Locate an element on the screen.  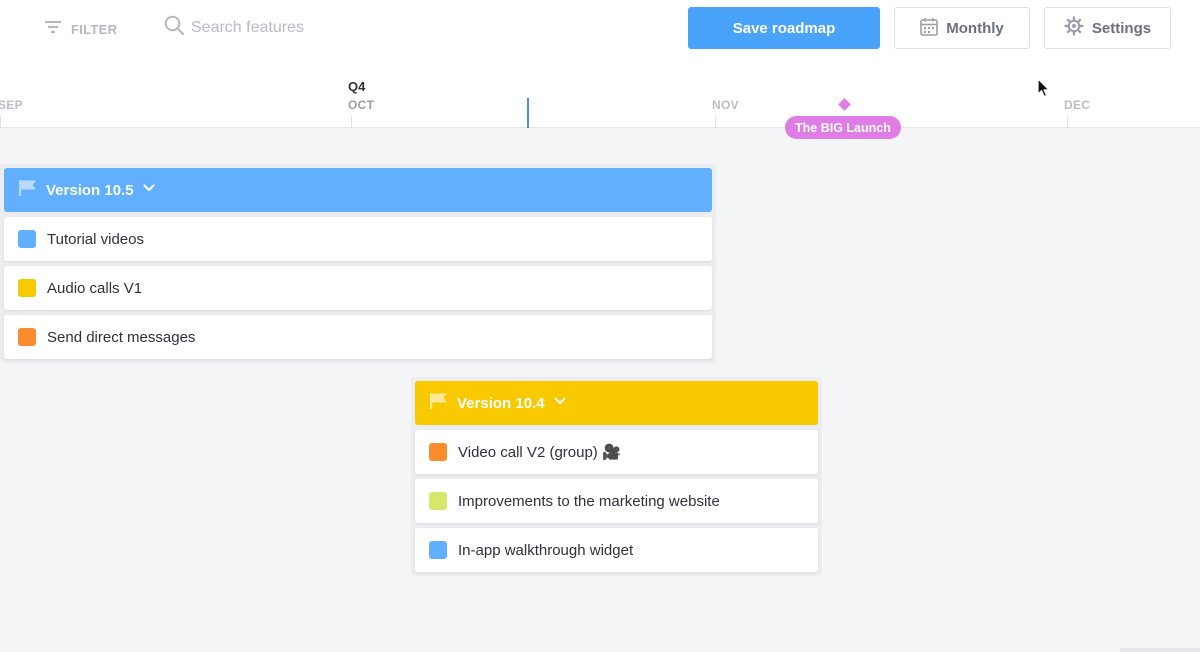
toolbar: FILTER Save roadmap Monthly is located at coordinates (600, 31).